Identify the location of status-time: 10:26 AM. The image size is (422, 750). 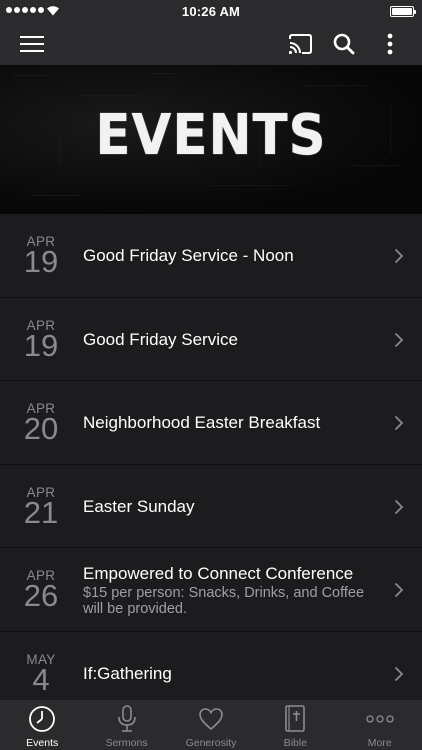
(211, 11).